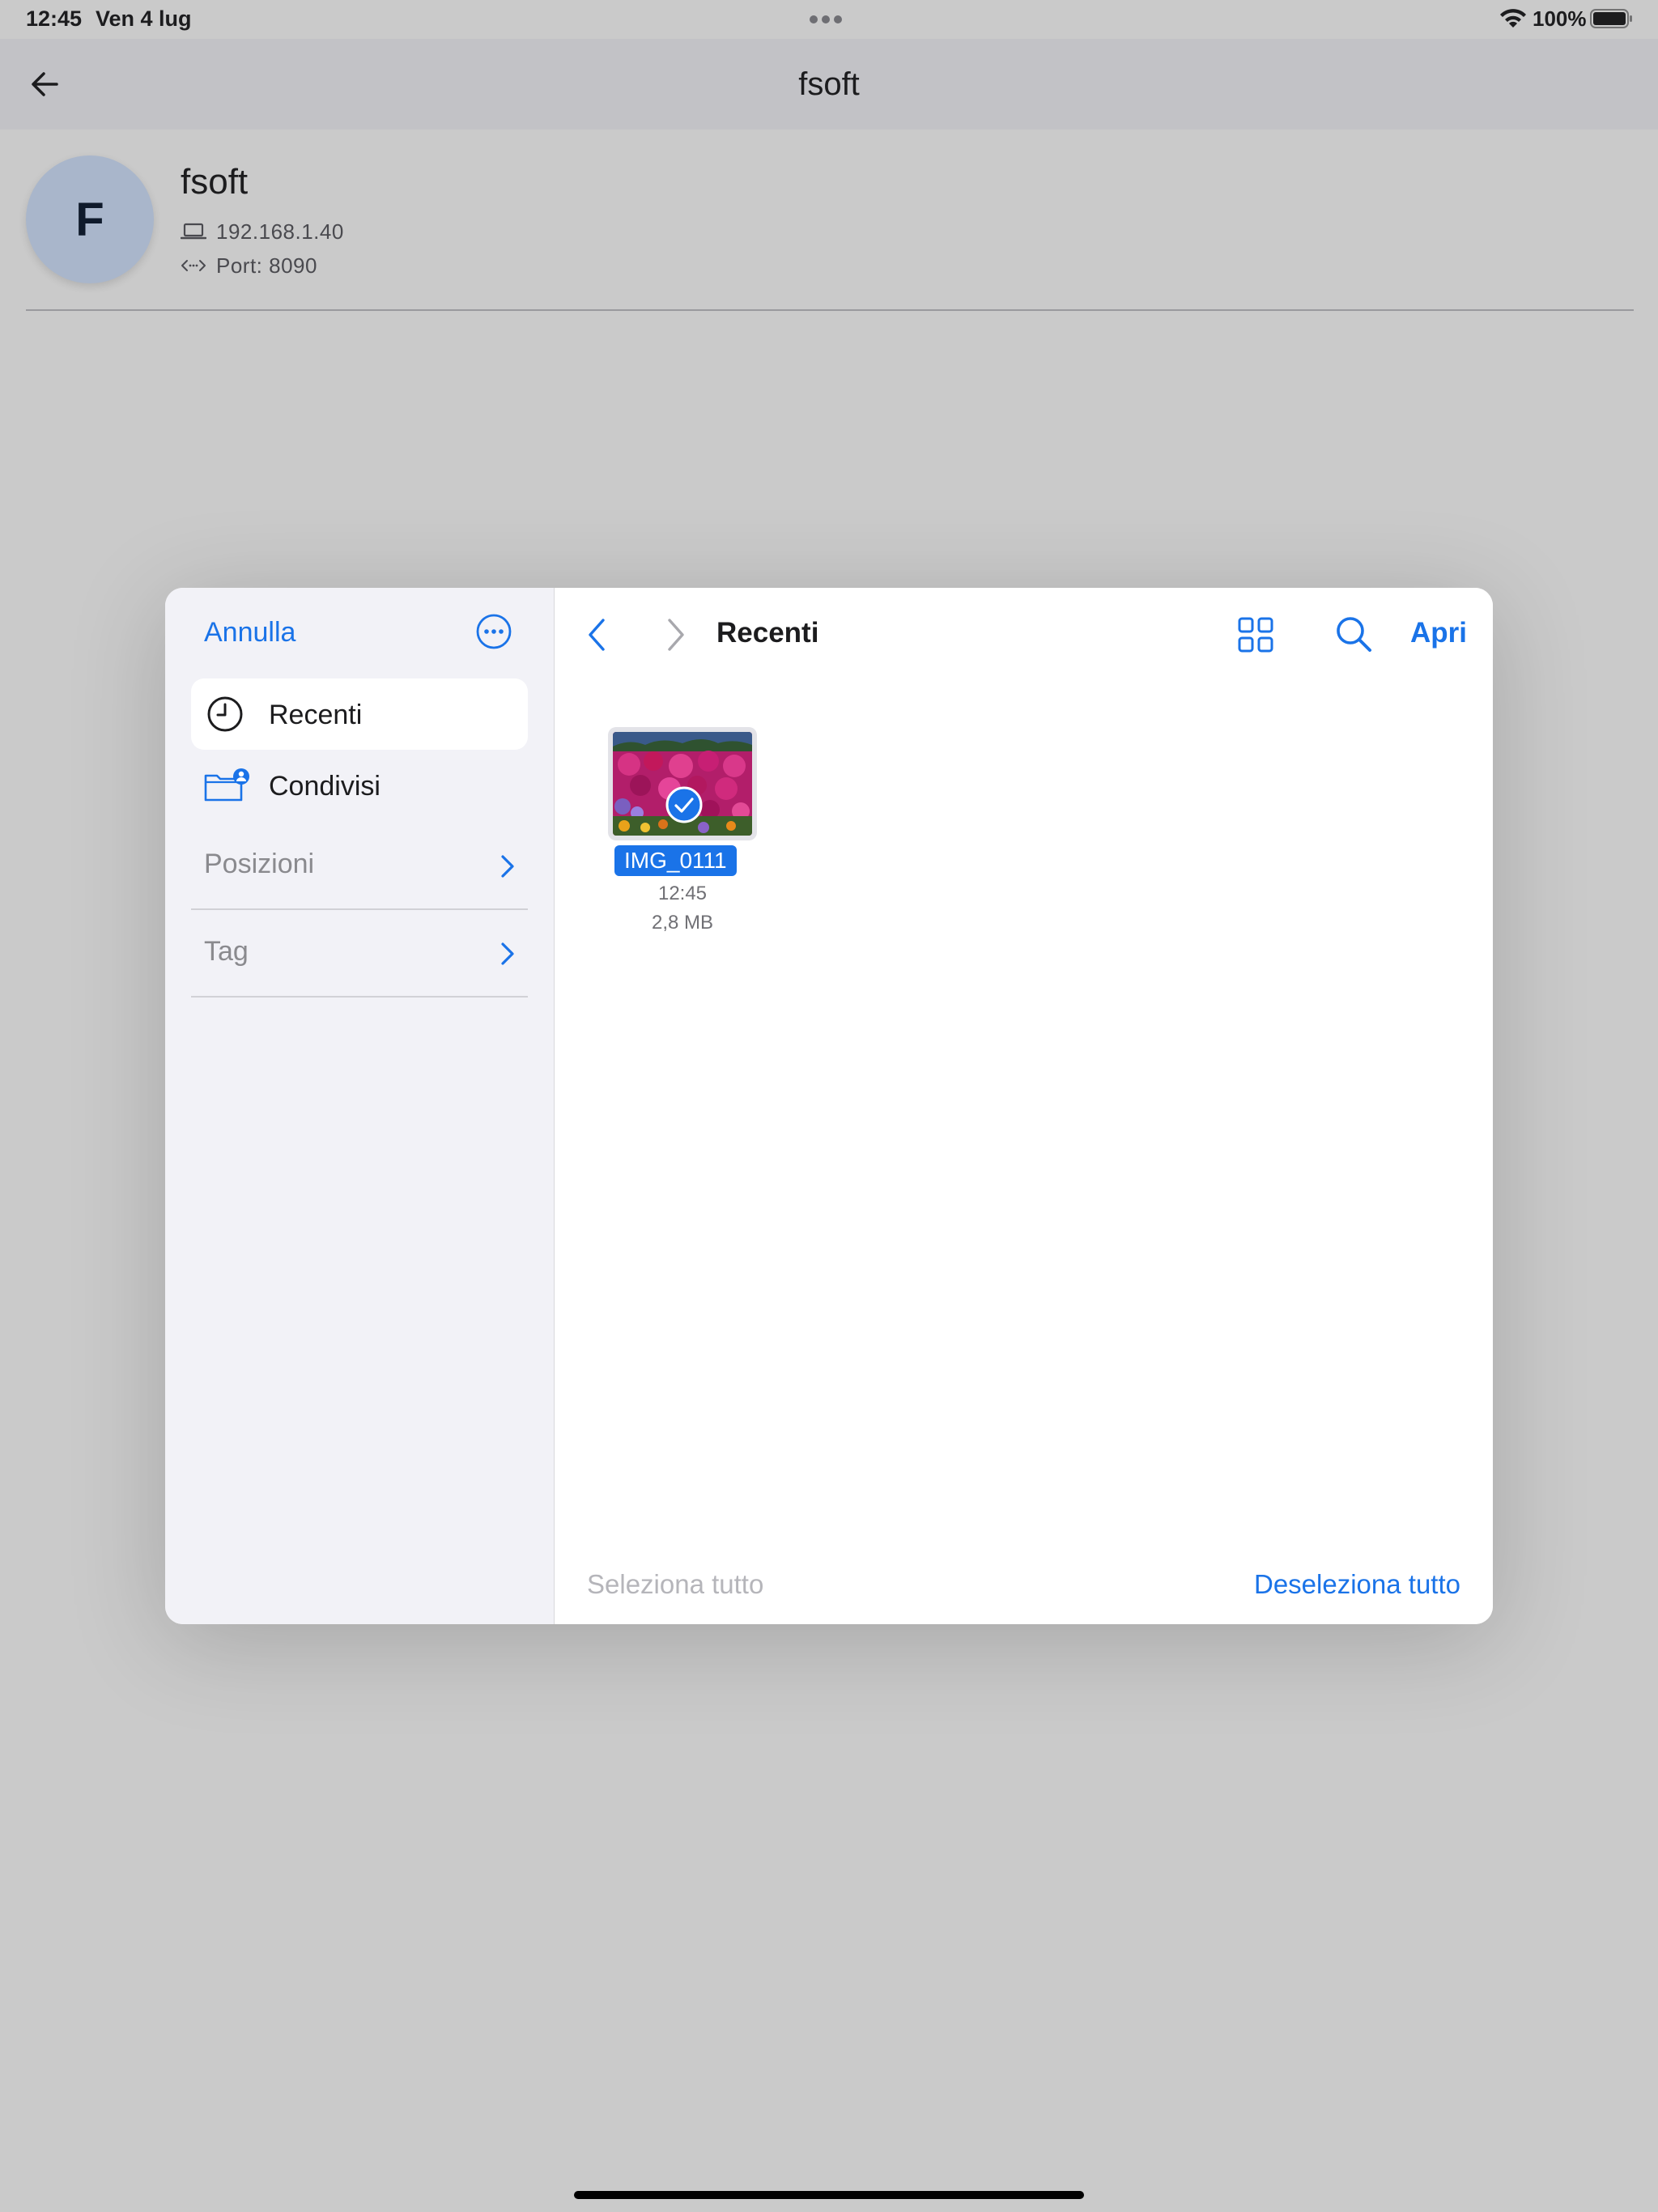 The image size is (1658, 2212). I want to click on file-item: IMG_0111 12:45 2,8 MB, so click(684, 849).